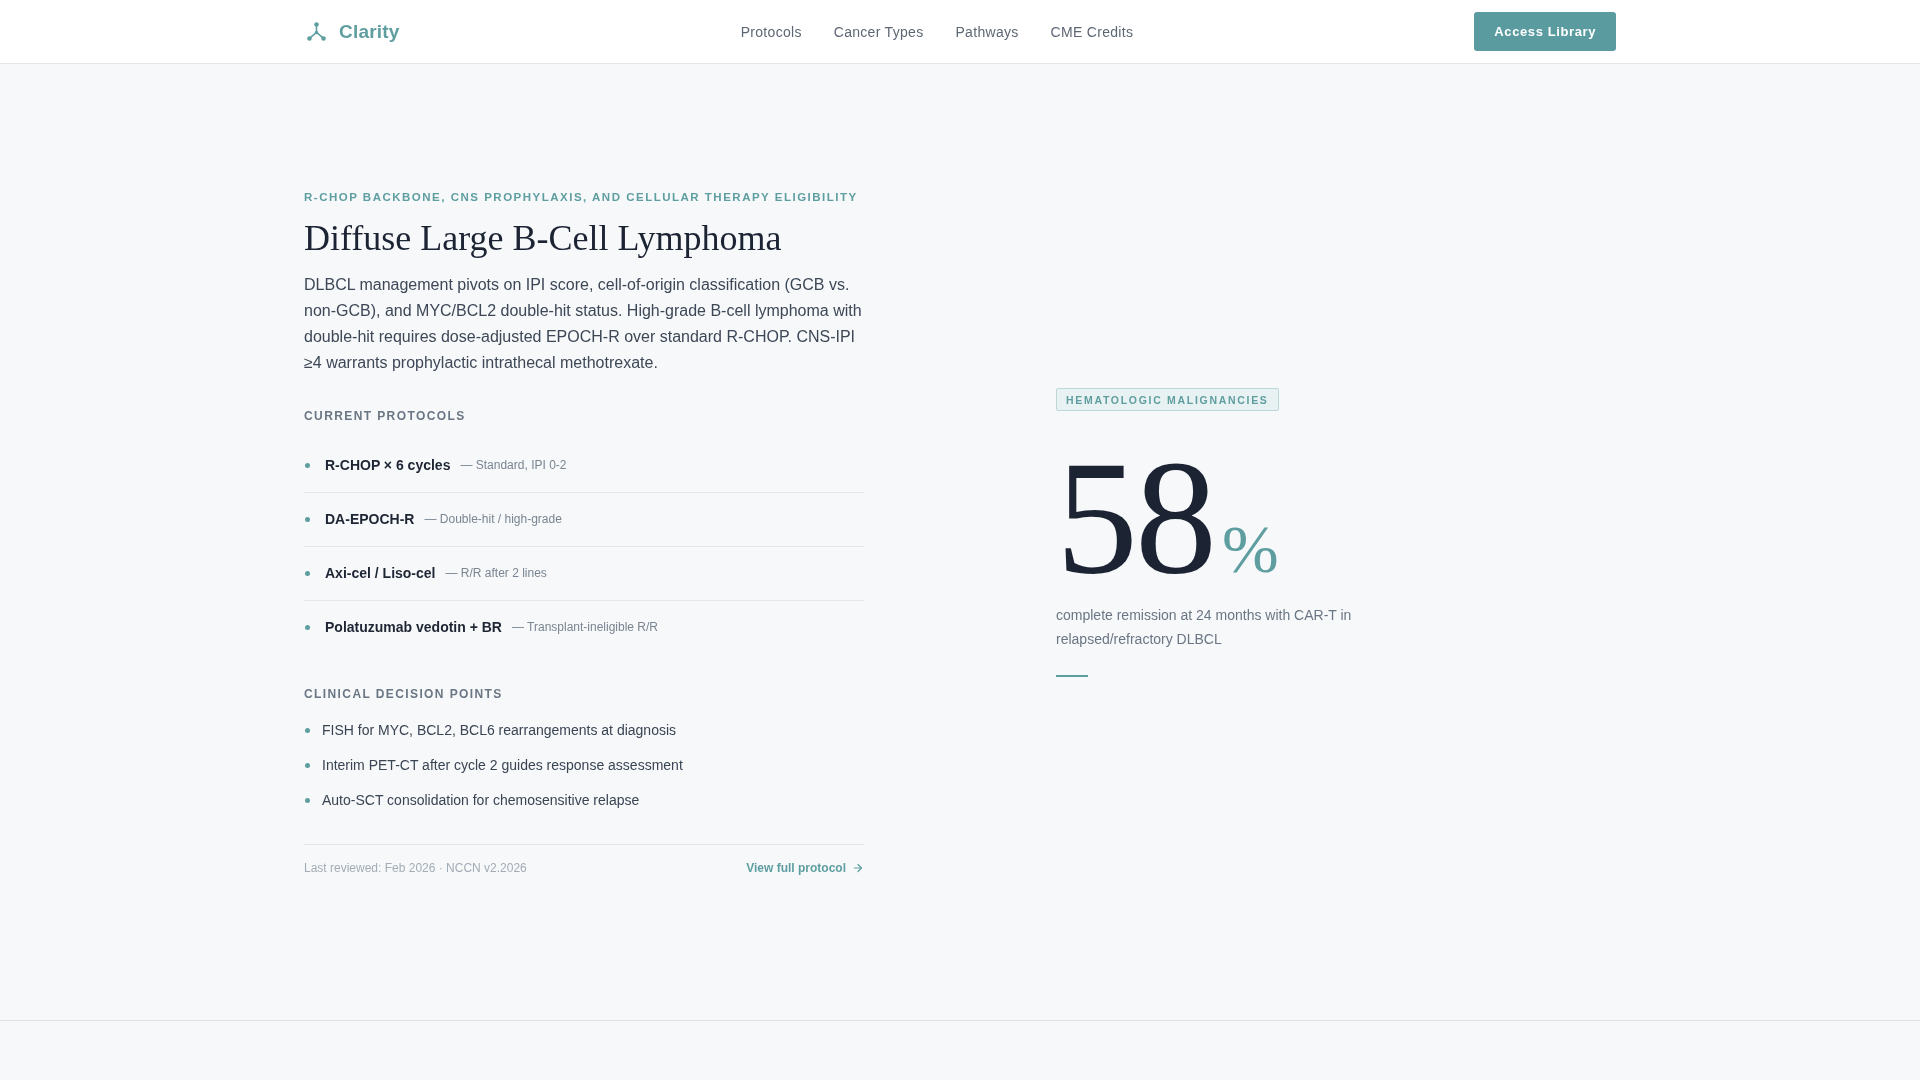 The height and width of the screenshot is (1080, 1920). What do you see at coordinates (513, 465) in the screenshot?
I see `protocol-note: — Standard, IPI 0-2` at bounding box center [513, 465].